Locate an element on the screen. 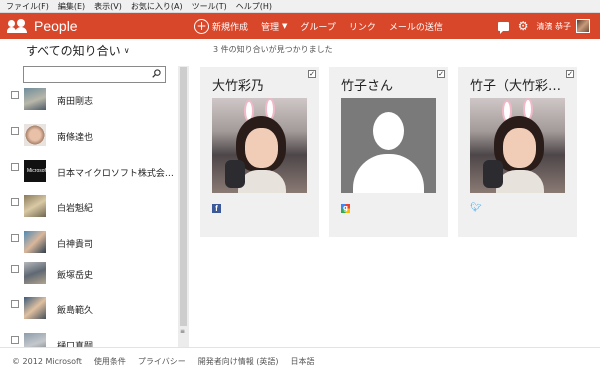  google-icon: g is located at coordinates (345, 208).